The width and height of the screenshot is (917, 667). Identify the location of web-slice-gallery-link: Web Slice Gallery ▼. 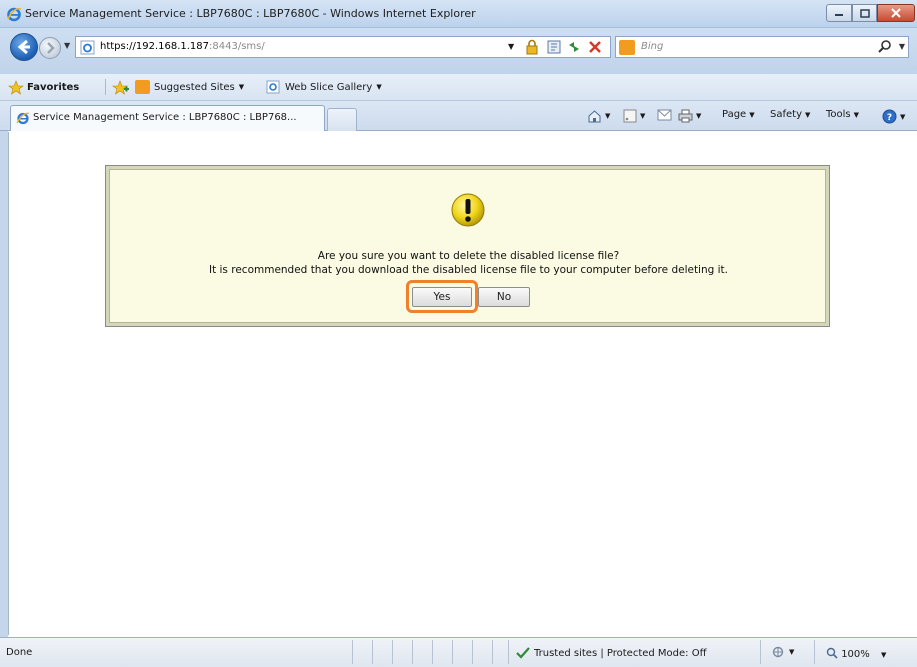
(324, 87).